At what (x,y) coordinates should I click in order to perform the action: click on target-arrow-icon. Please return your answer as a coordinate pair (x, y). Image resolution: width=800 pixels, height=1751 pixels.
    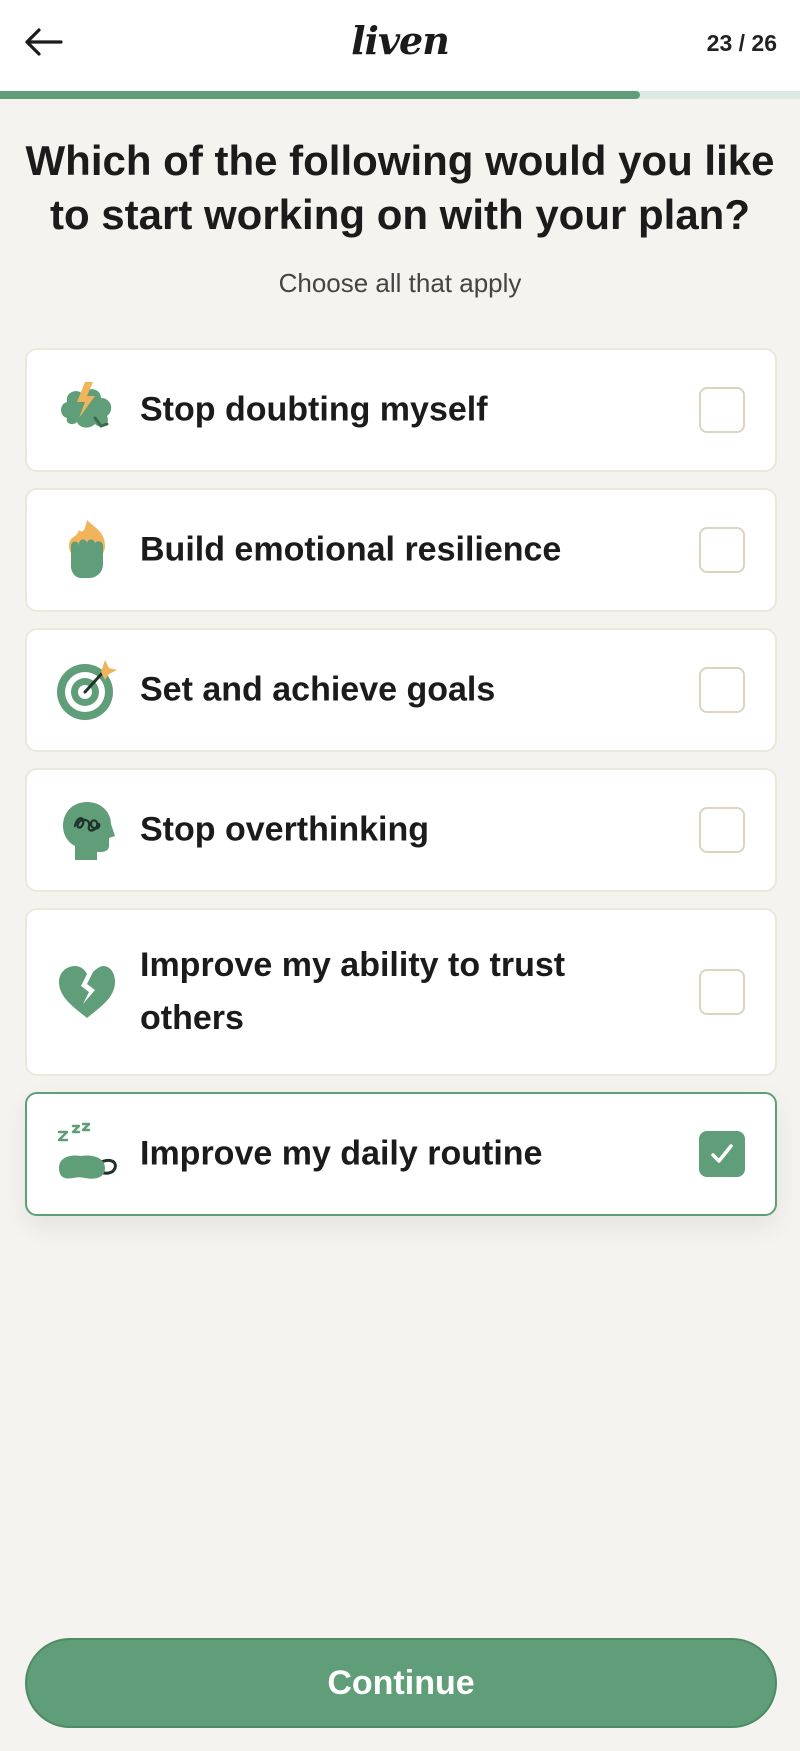
    Looking at the image, I should click on (87, 690).